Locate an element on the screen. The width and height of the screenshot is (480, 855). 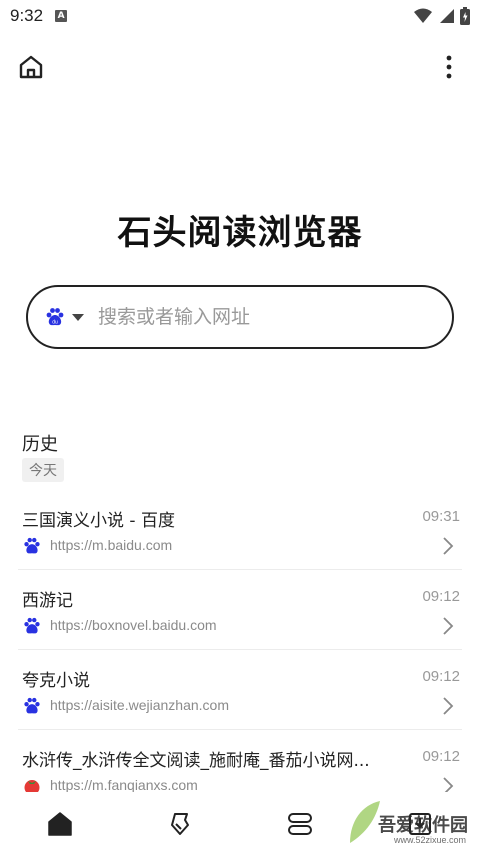
history-item-title: 西游记 is located at coordinates (47, 601).